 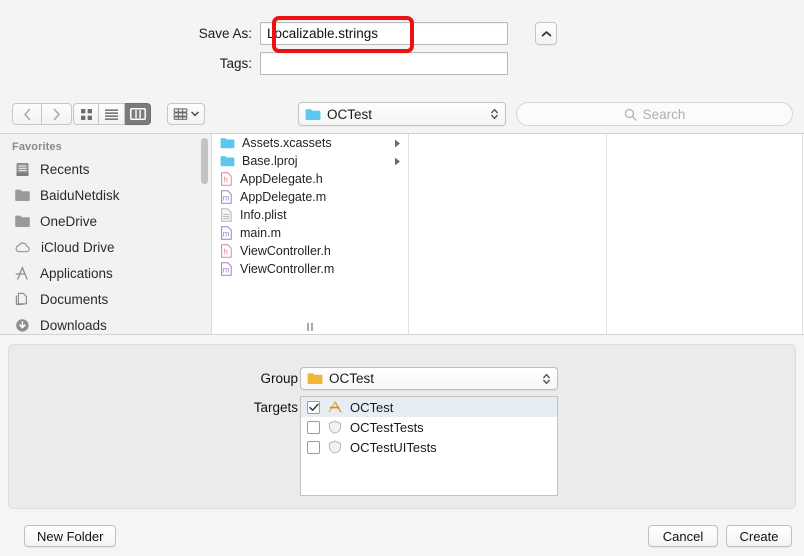 I want to click on icon-view-button, so click(x=86, y=114).